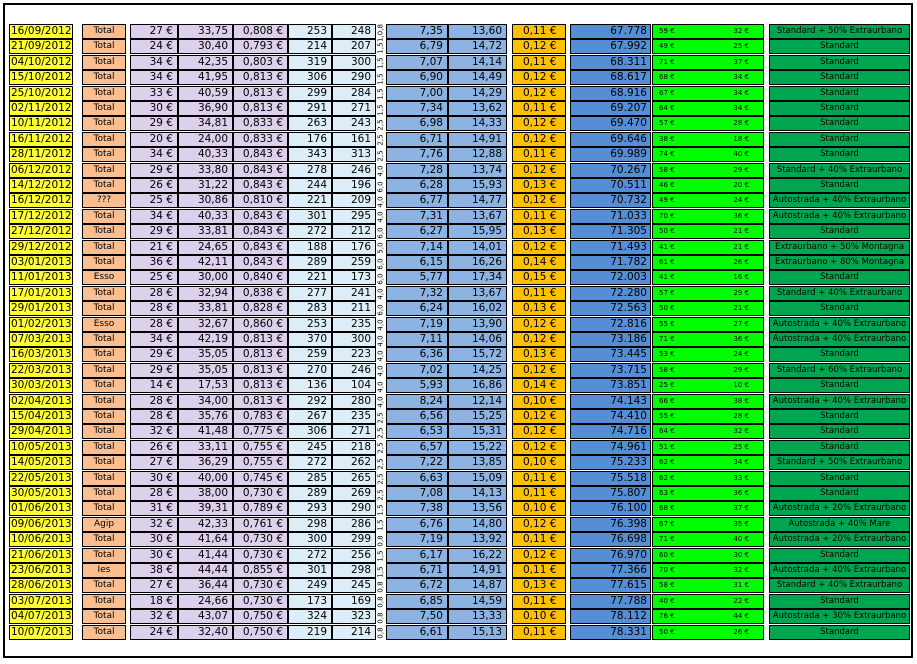 Image resolution: width=917 pixels, height=664 pixels. What do you see at coordinates (708, 93) in the screenshot?
I see `cell-savings: 67 € 34 €` at bounding box center [708, 93].